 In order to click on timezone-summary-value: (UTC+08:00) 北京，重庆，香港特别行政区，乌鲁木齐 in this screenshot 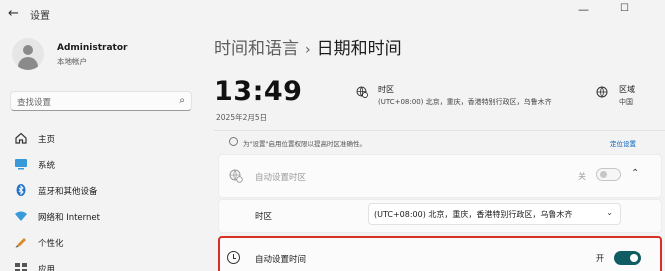, I will do `click(465, 102)`.